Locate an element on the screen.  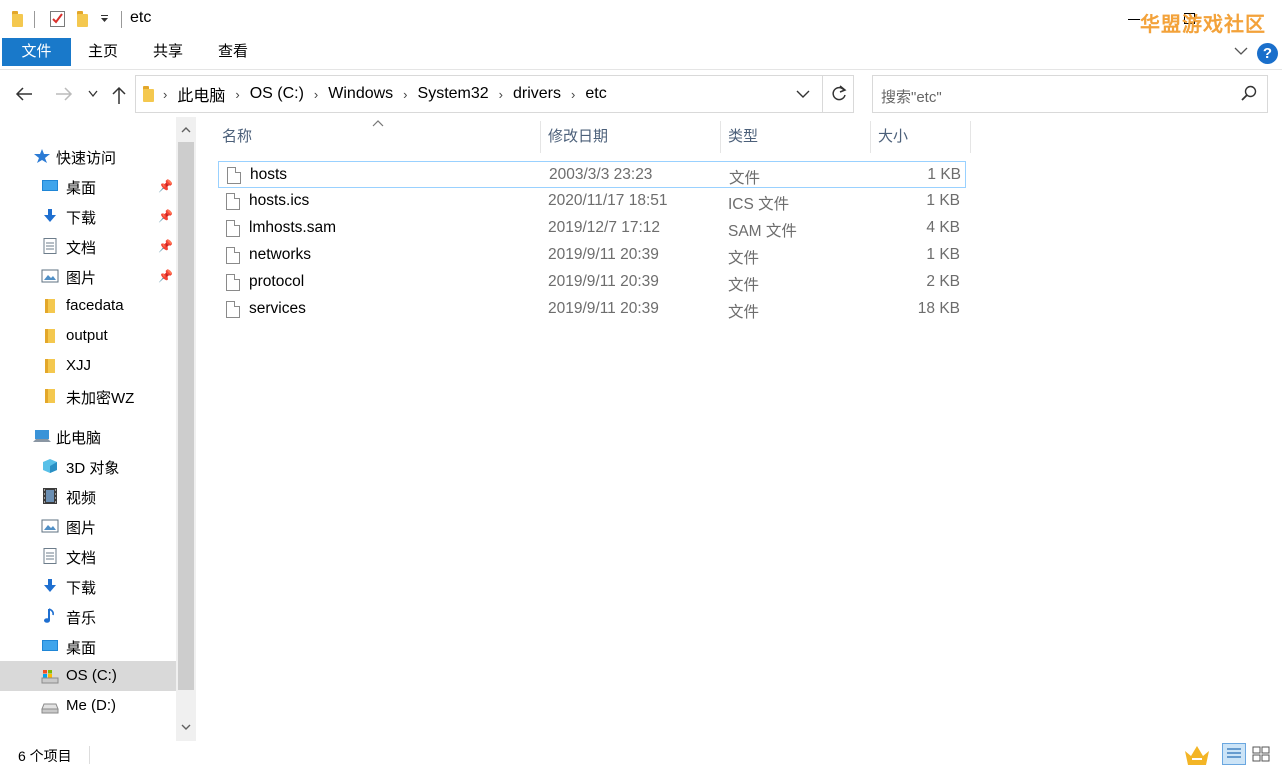
breadcrumb-this-pc: 此电脑 is located at coordinates (201, 94).